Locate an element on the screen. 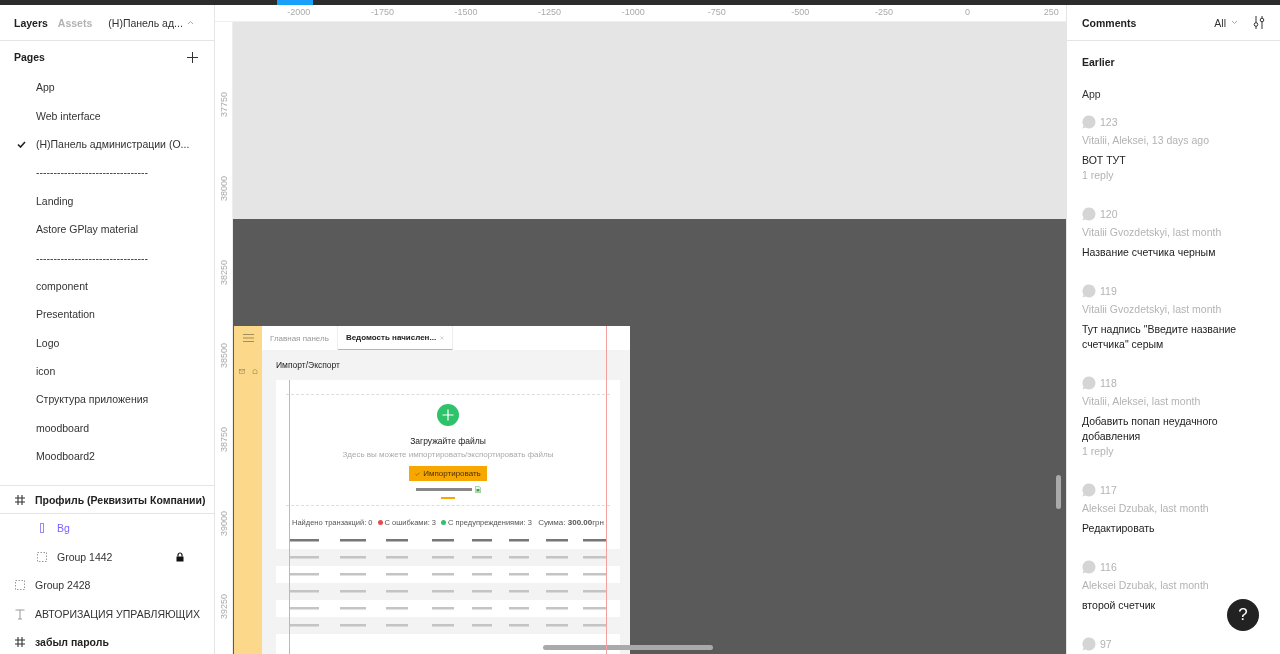 This screenshot has height=654, width=1280. layer-item: Bg is located at coordinates (63, 528).